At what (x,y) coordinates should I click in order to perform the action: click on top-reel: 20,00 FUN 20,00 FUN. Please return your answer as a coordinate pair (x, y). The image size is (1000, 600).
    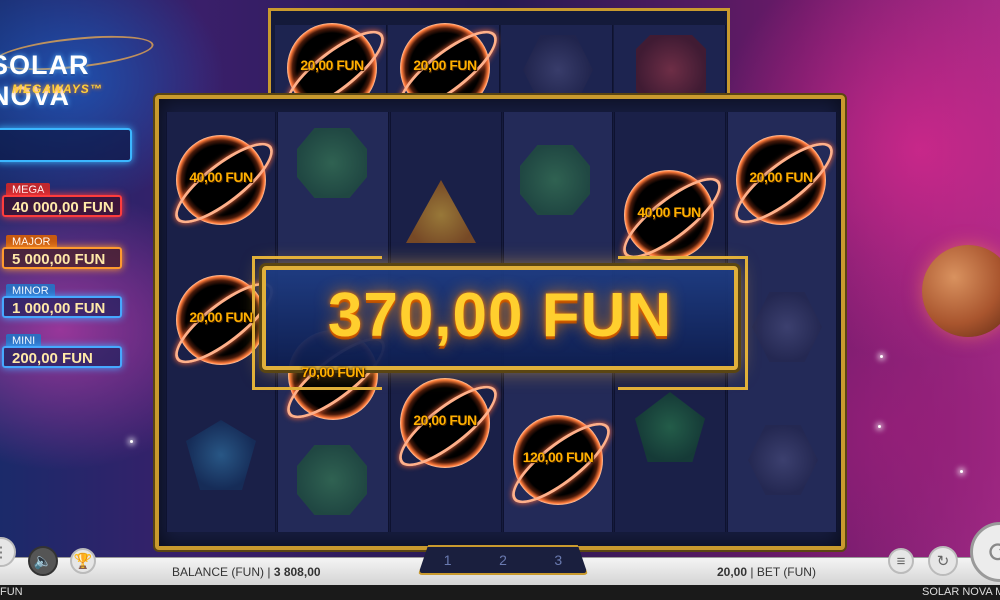
    Looking at the image, I should click on (499, 60).